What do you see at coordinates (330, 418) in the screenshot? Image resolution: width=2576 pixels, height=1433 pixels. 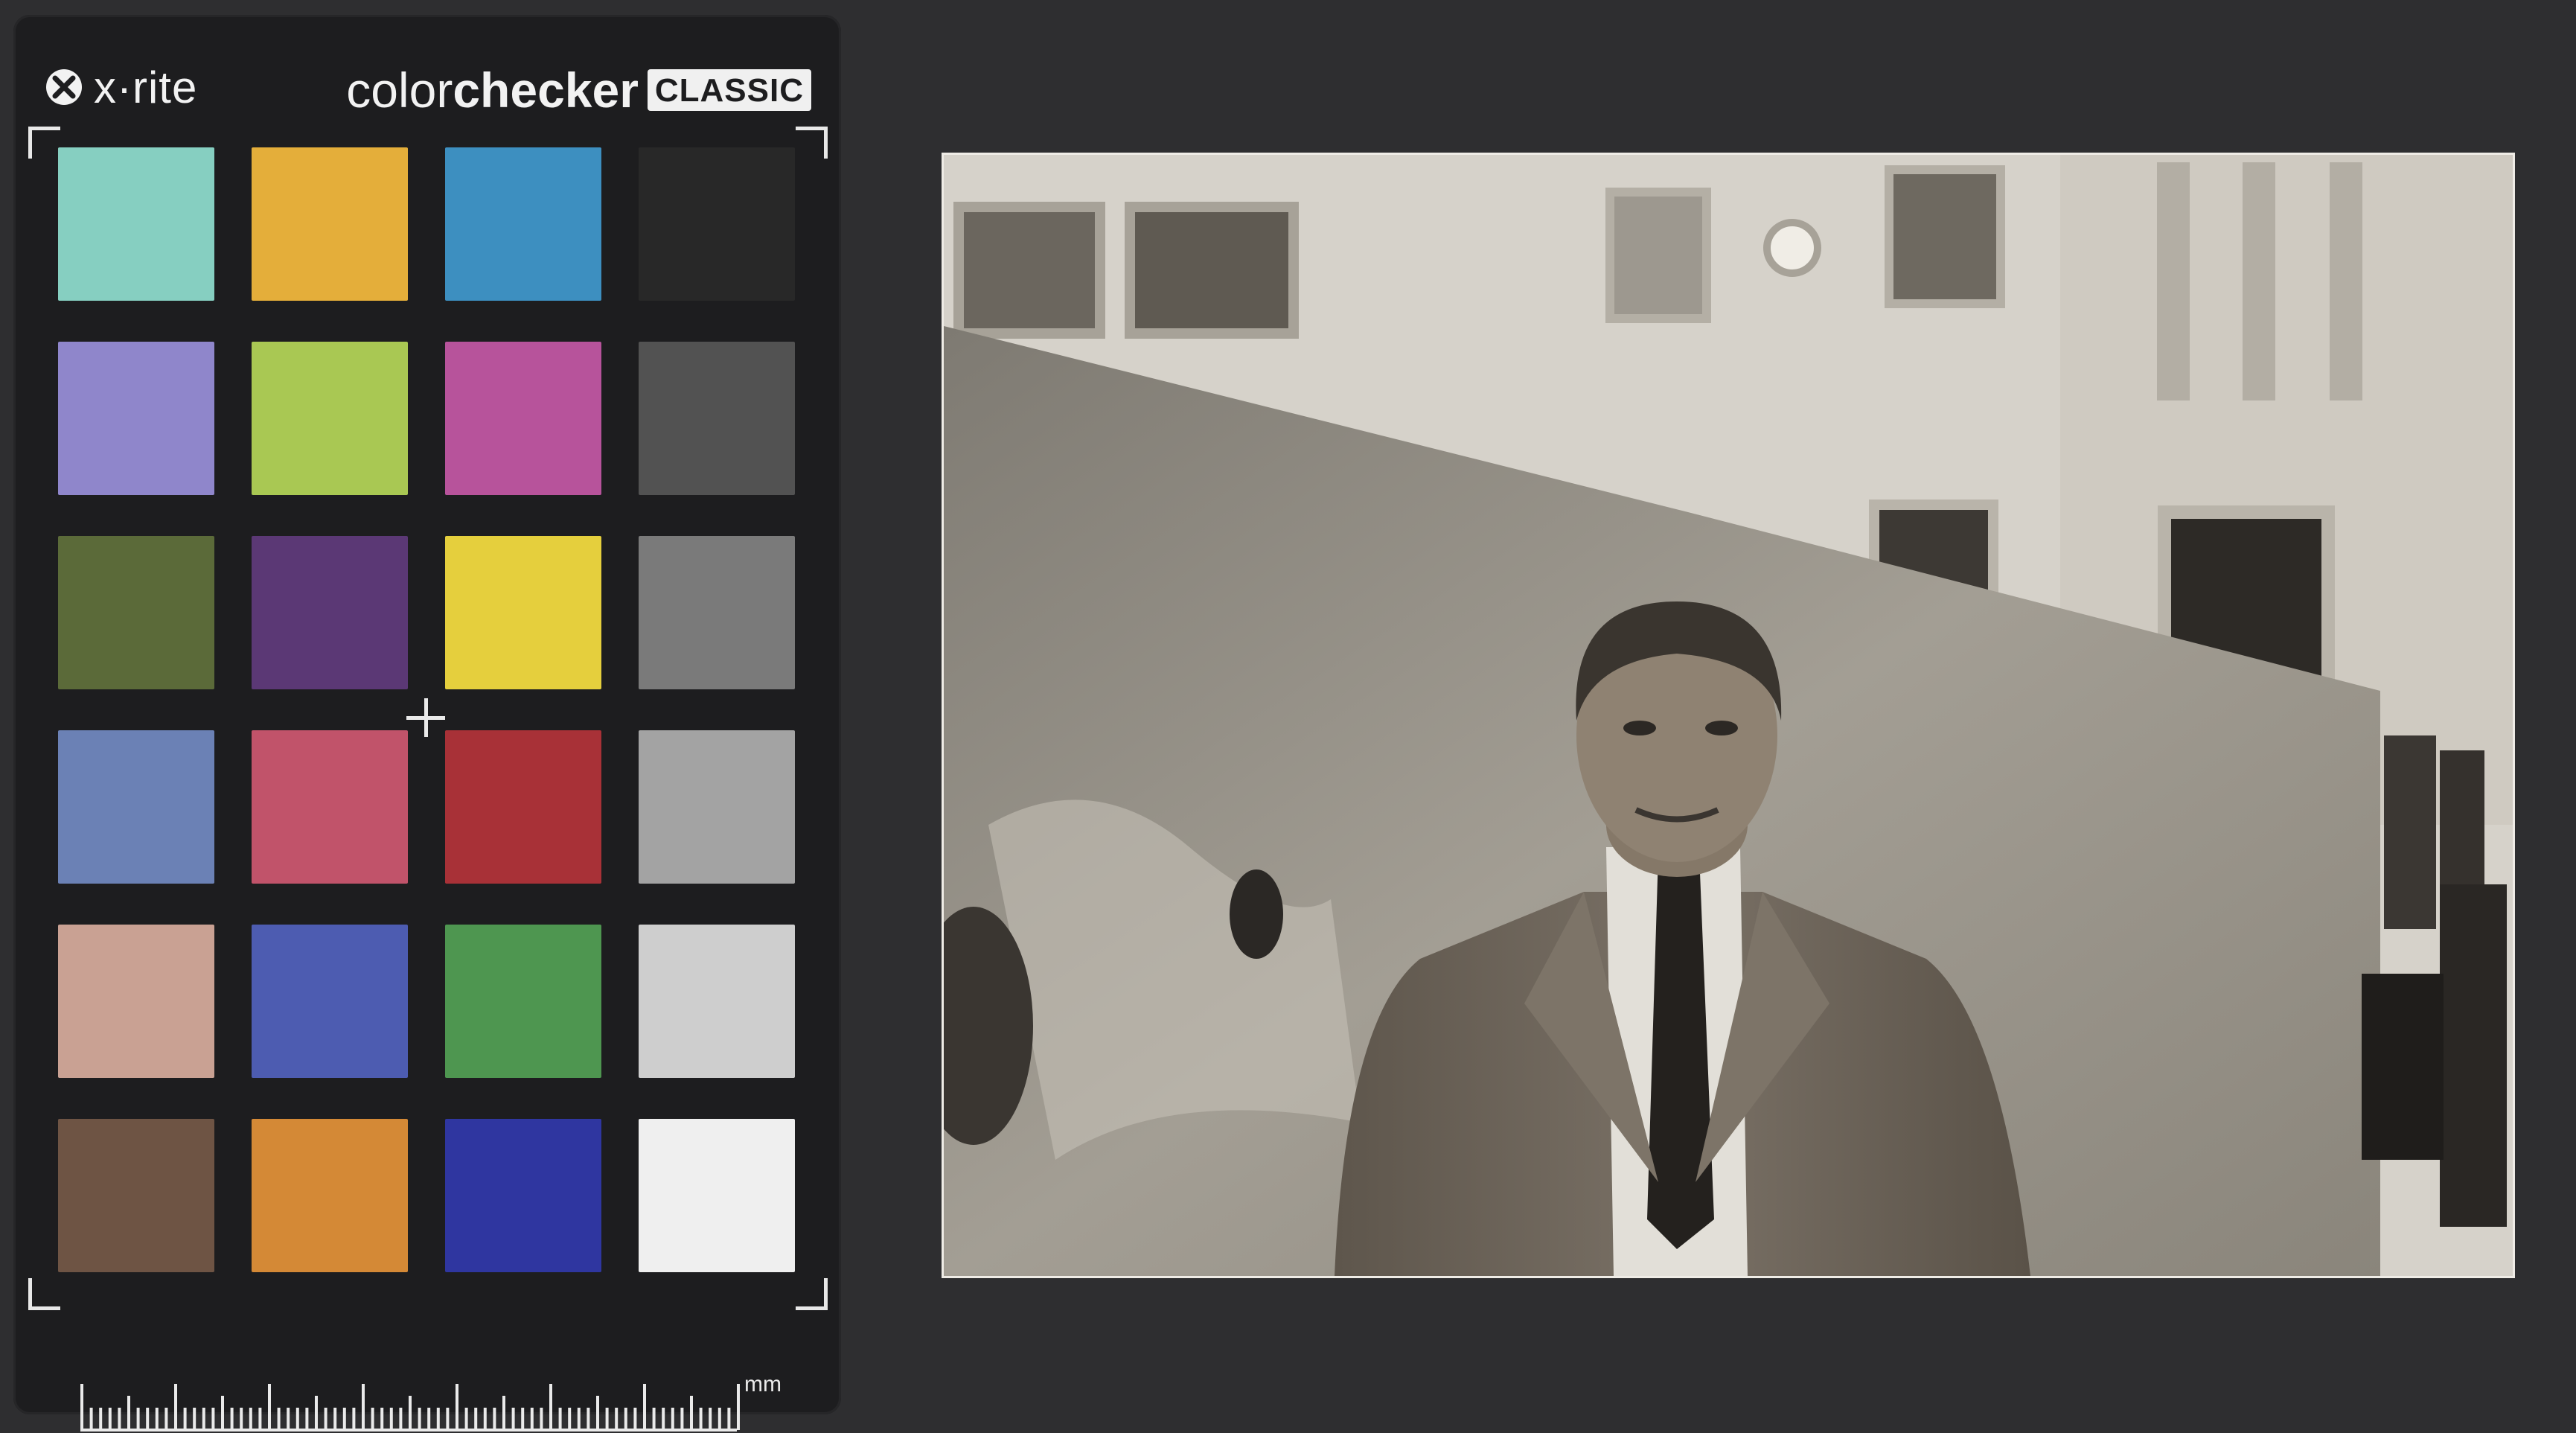 I see `patch-yellow-green` at bounding box center [330, 418].